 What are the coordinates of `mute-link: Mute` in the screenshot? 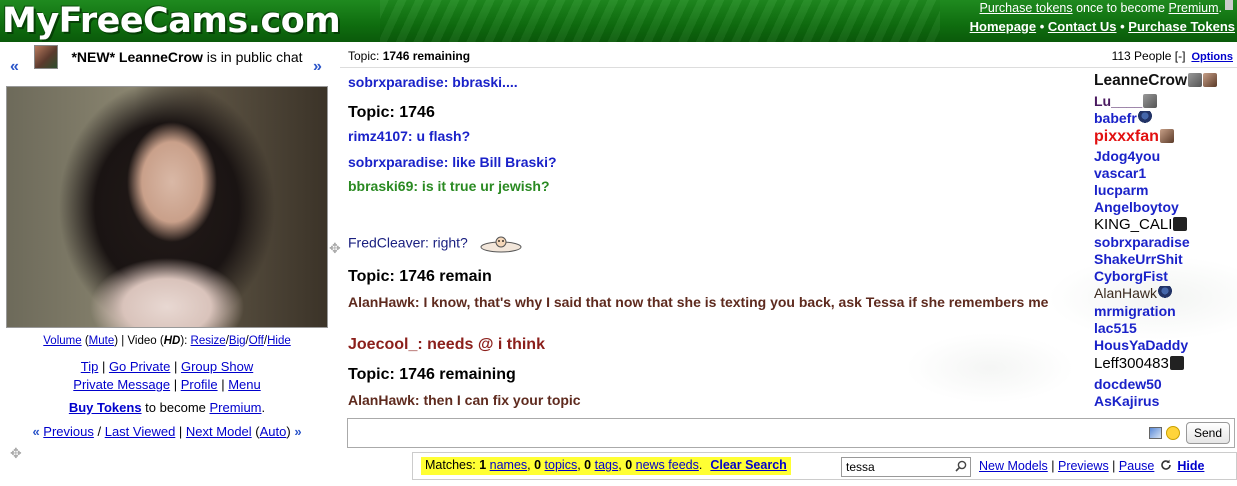 It's located at (102, 341).